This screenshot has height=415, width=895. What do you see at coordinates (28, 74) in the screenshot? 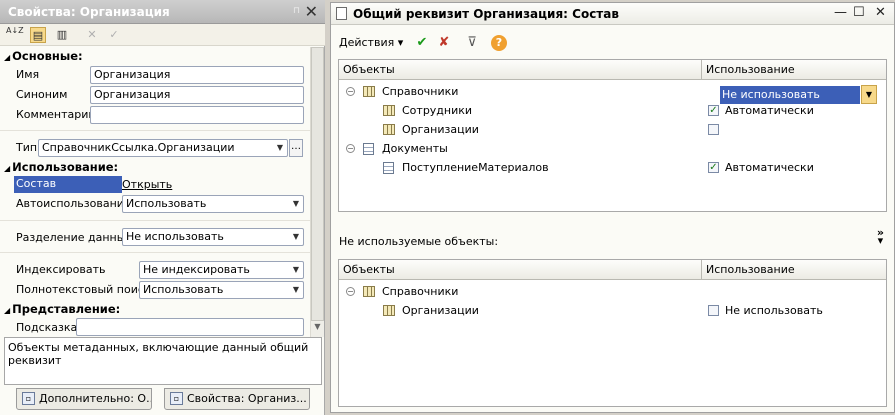
I see `name-label: Имя` at bounding box center [28, 74].